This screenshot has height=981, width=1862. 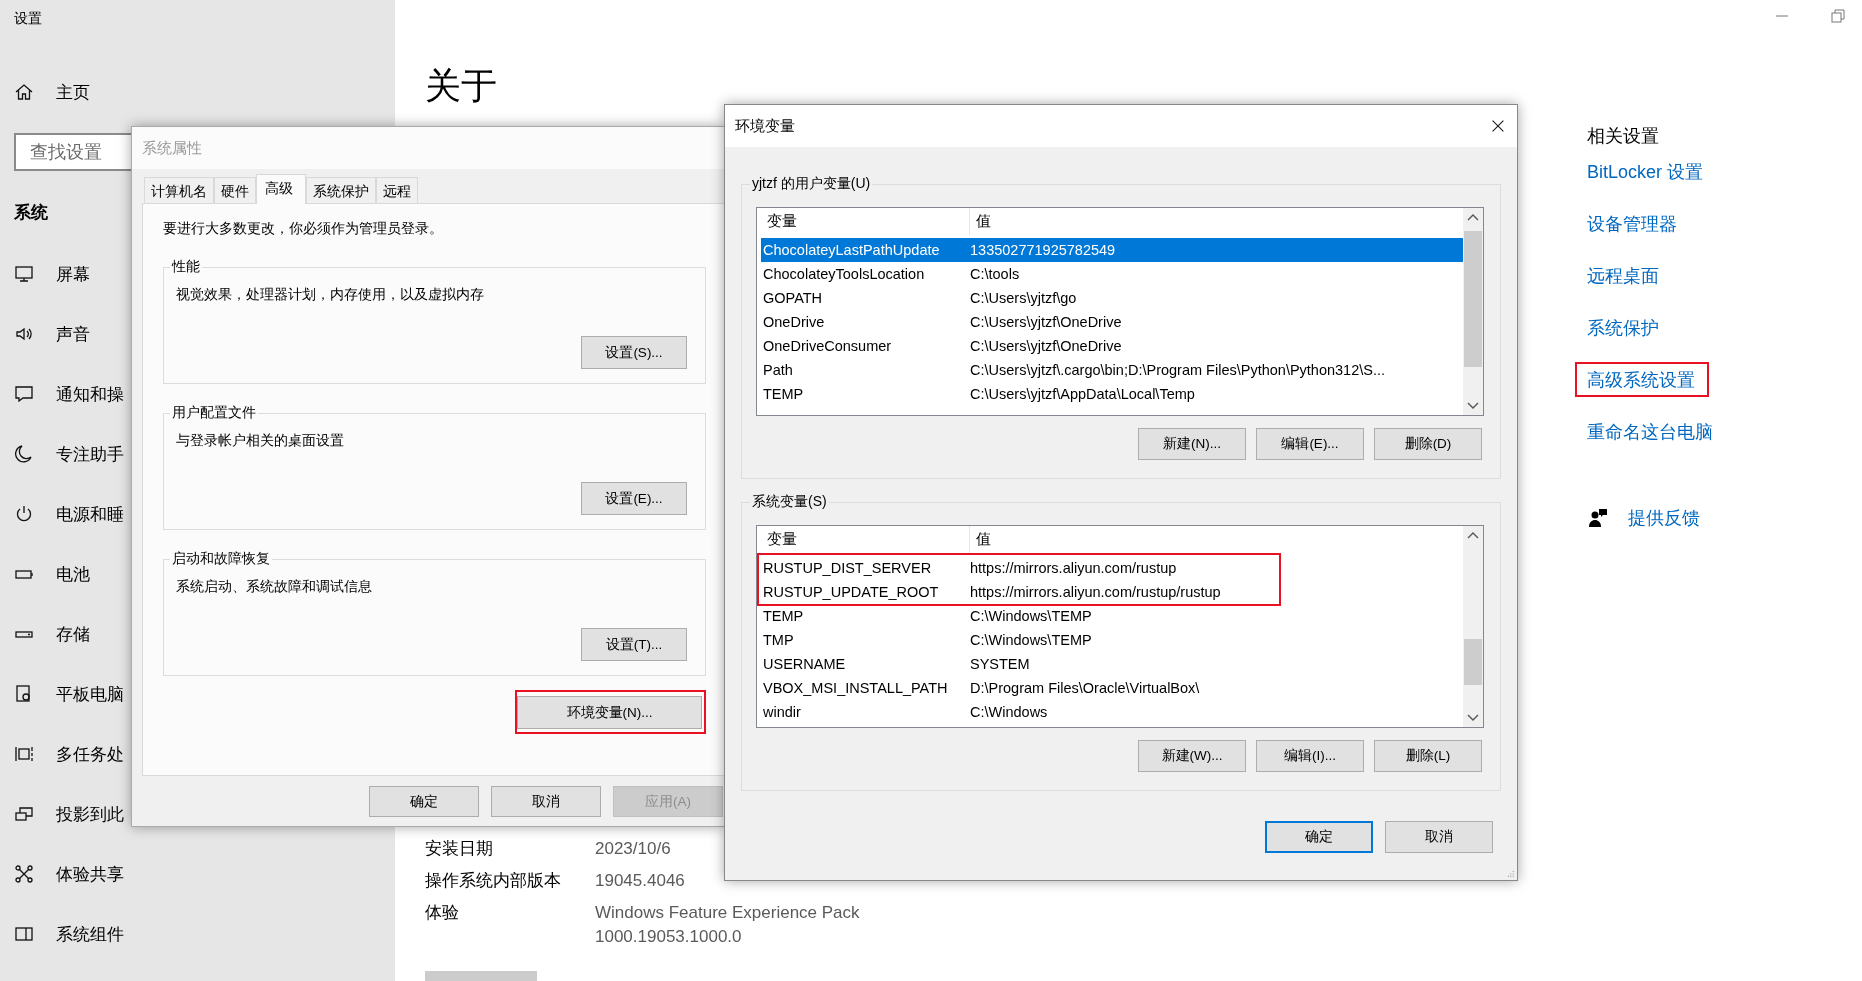 I want to click on variable-name: ChocolateyLastPathUpdate, so click(x=851, y=250).